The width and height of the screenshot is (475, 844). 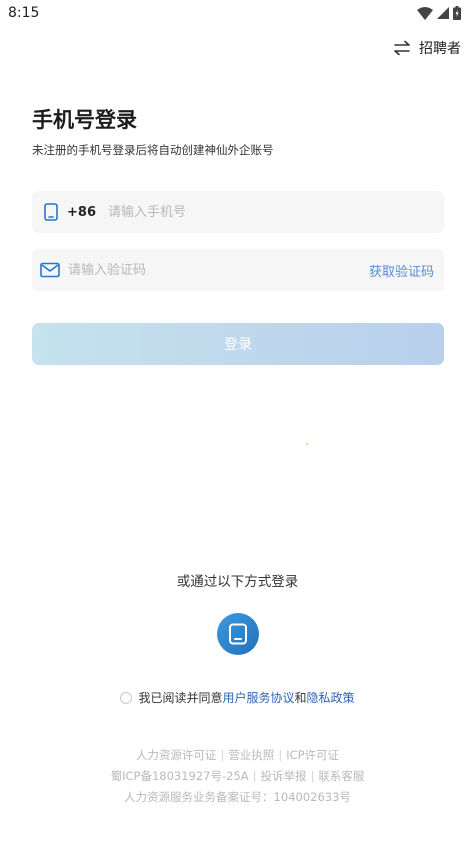 I want to click on hr-record-number: 人力资源服务业务备案证号：104002633号, so click(x=237, y=797).